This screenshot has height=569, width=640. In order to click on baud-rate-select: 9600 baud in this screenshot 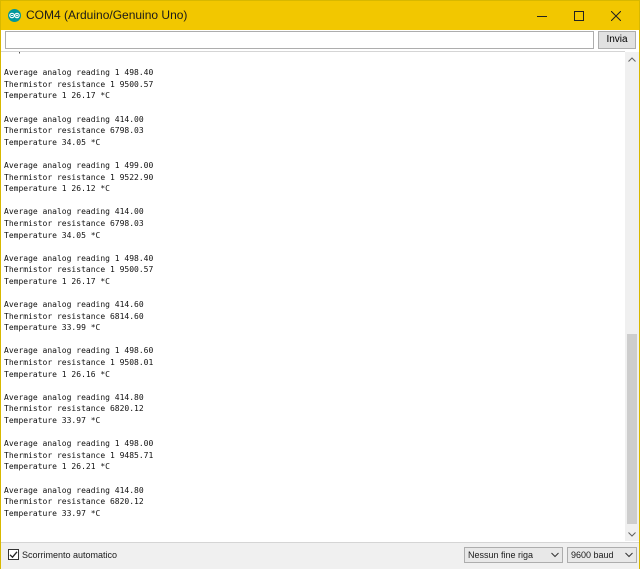, I will do `click(602, 555)`.